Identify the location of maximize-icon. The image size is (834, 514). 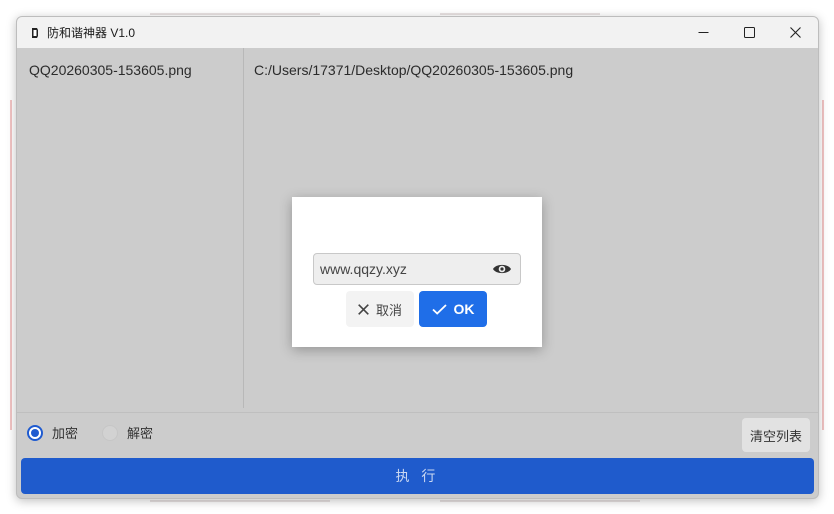
(749, 32).